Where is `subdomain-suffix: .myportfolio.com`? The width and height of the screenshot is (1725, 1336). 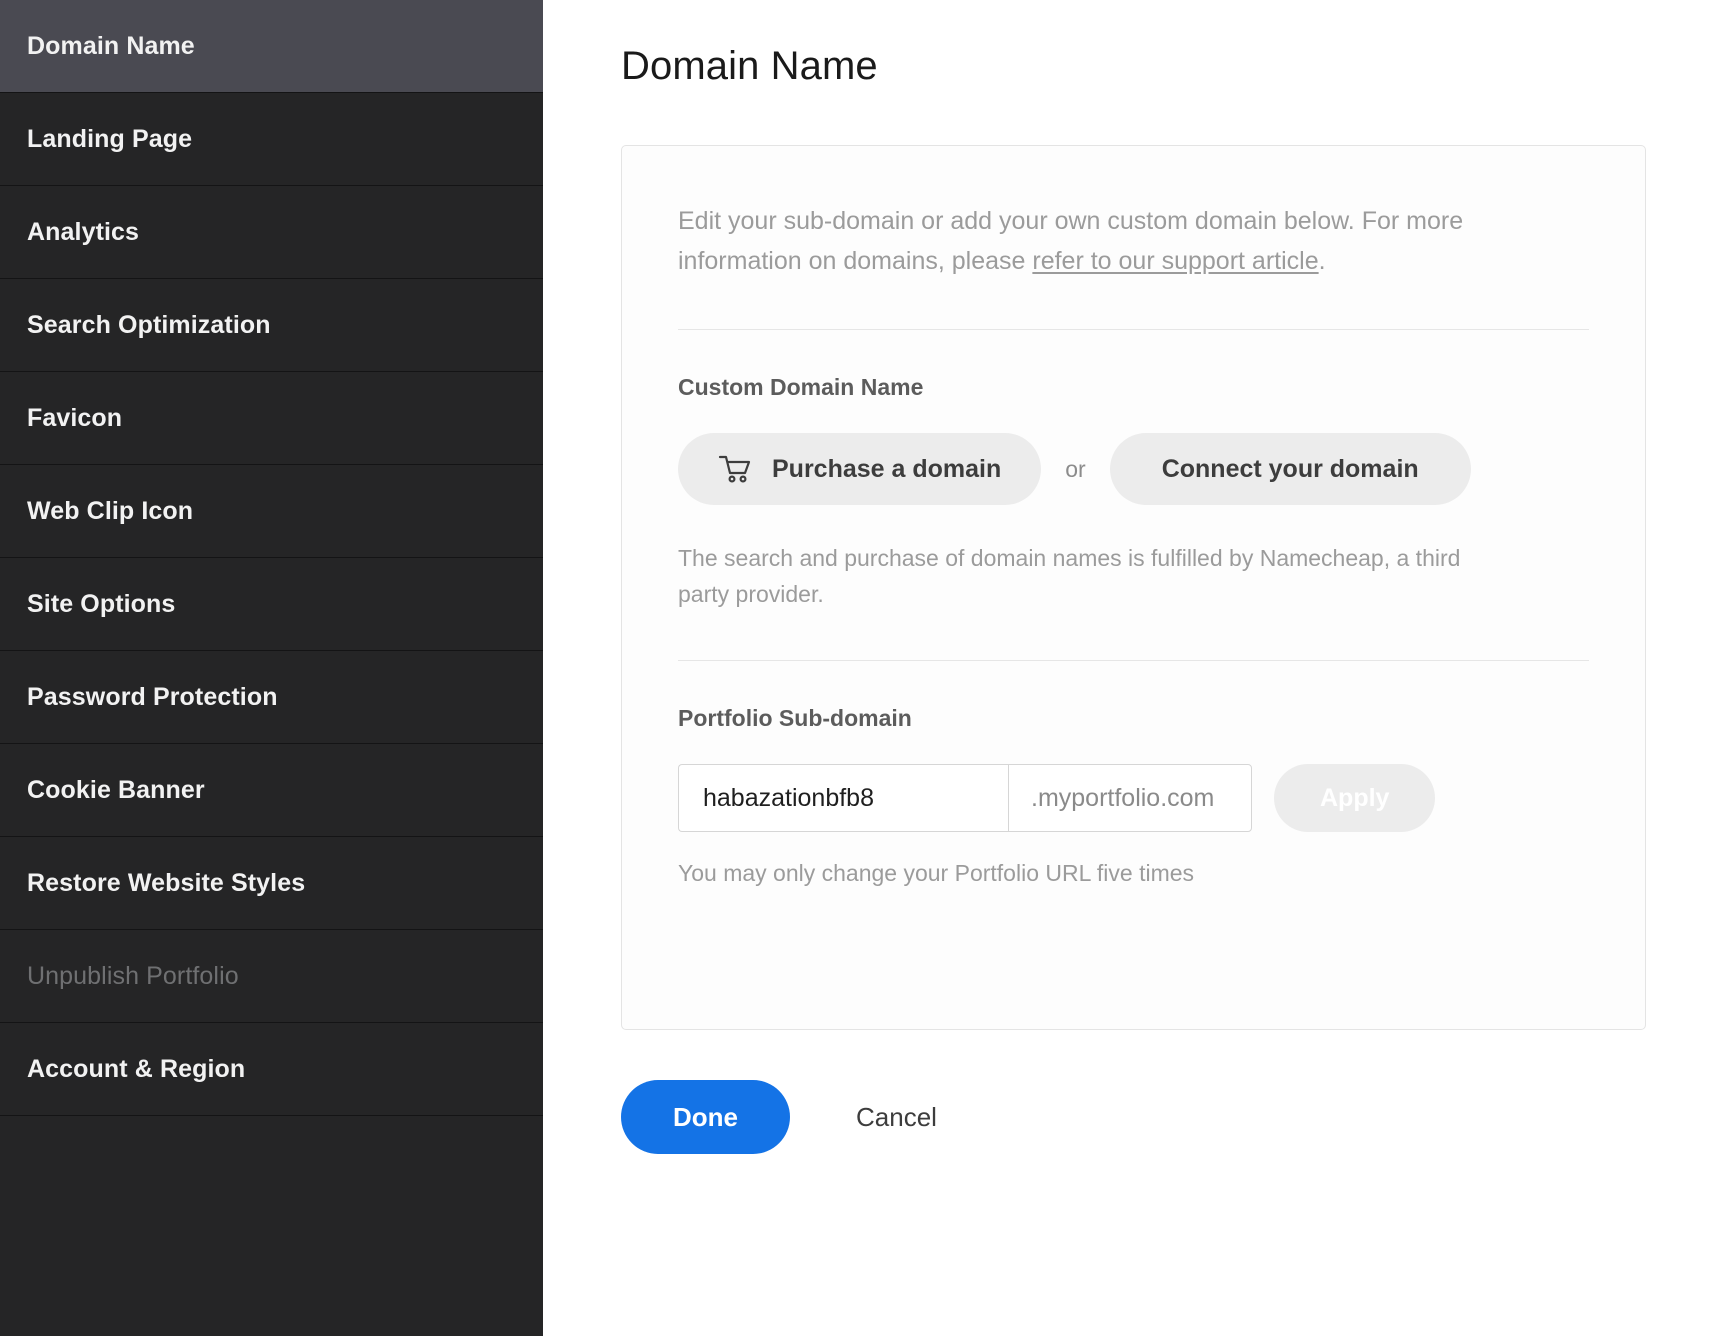 subdomain-suffix: .myportfolio.com is located at coordinates (1130, 798).